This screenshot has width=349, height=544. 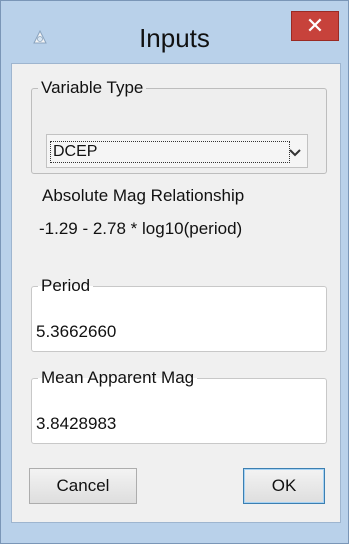 What do you see at coordinates (171, 332) in the screenshot?
I see `period-input` at bounding box center [171, 332].